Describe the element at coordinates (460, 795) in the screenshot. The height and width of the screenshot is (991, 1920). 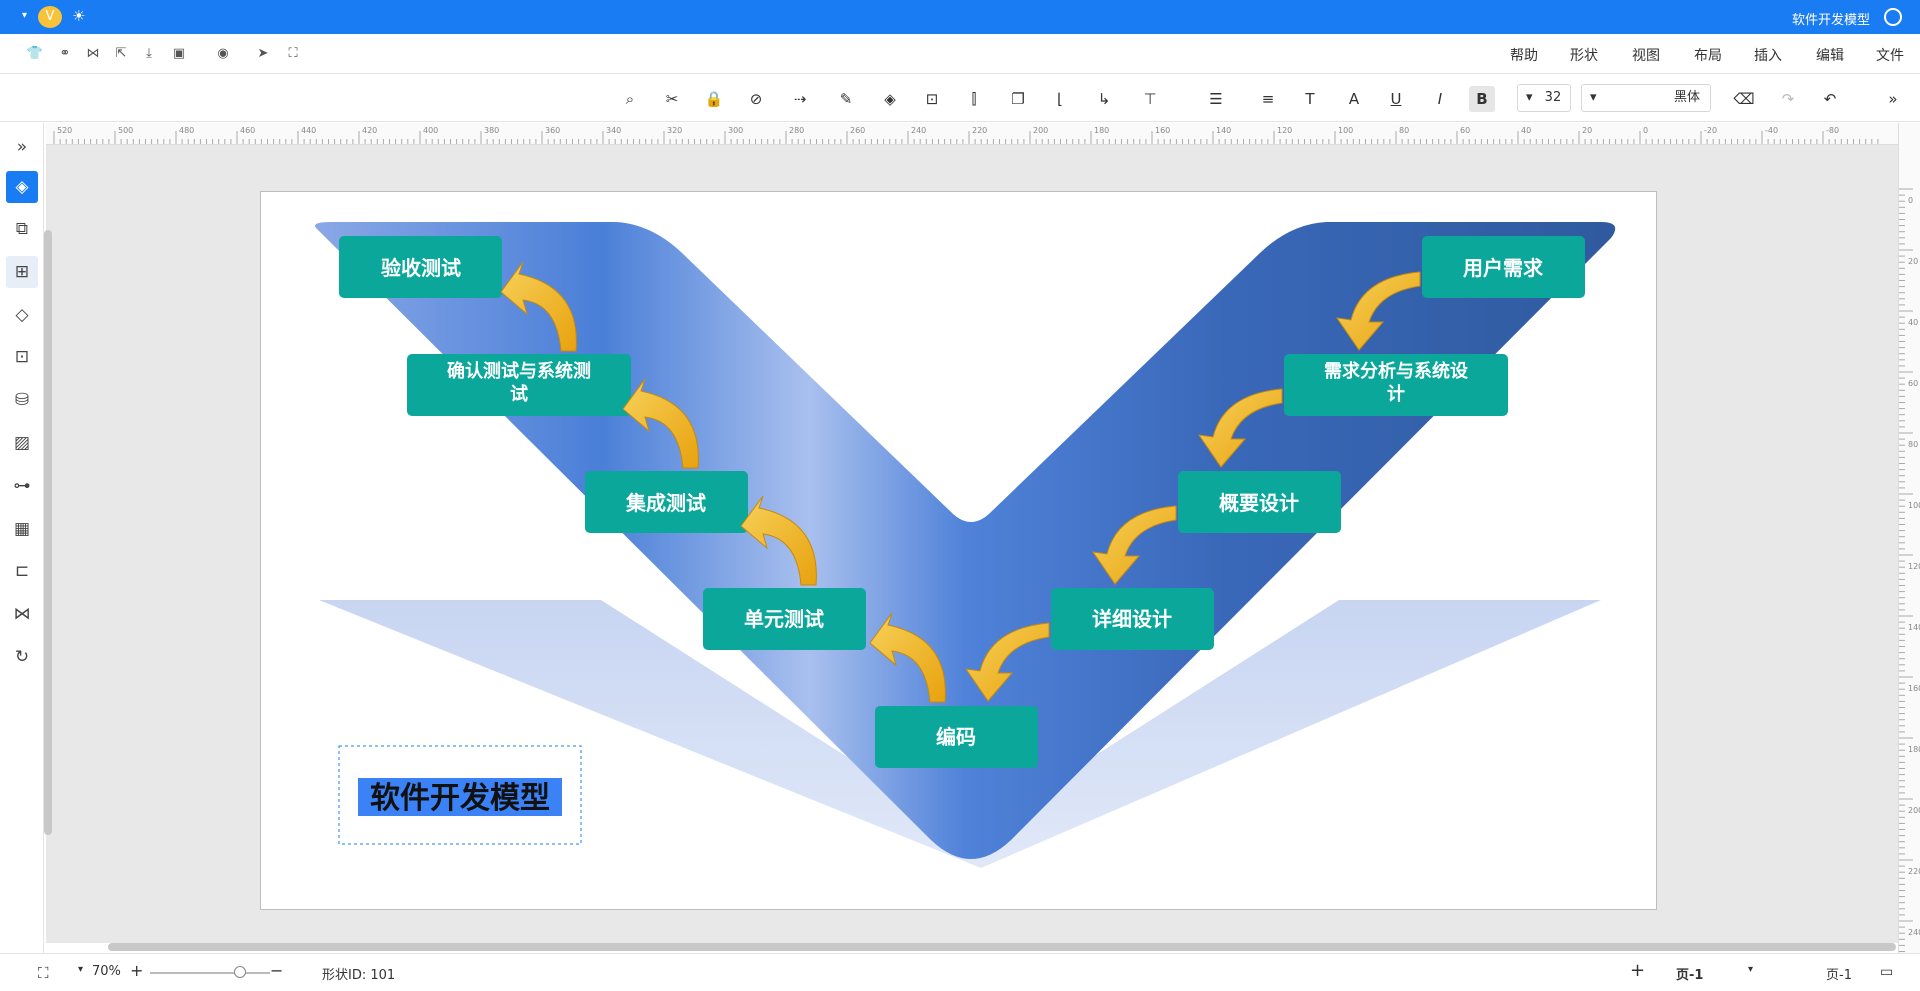
I see `caption-textbox: 软件开发模型` at that location.